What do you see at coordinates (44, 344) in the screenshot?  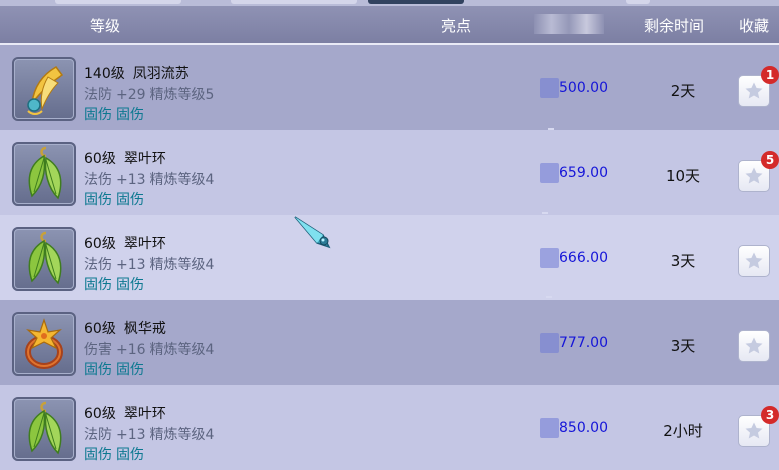 I see `maple-flower-ring-icon` at bounding box center [44, 344].